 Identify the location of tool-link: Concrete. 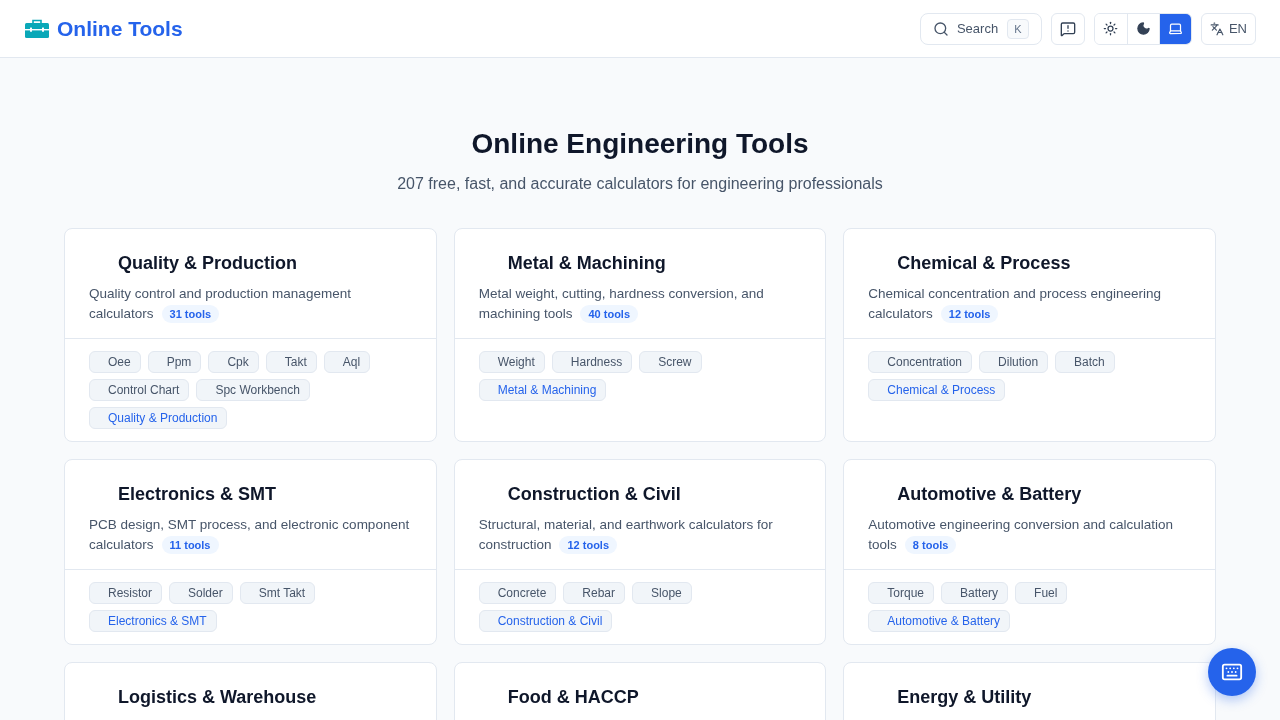
(517, 593).